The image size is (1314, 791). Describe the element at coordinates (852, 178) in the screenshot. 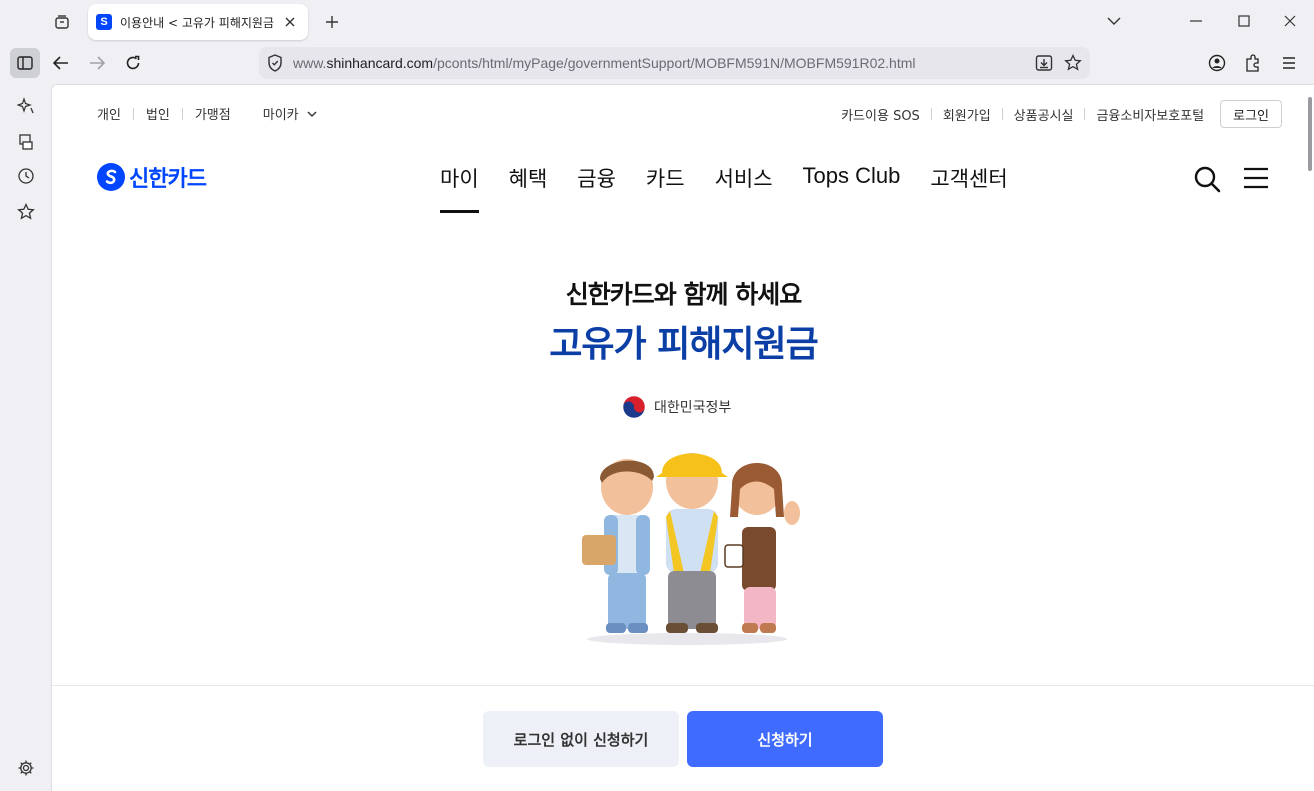

I see `gnb-tops-club: Tops Club` at that location.